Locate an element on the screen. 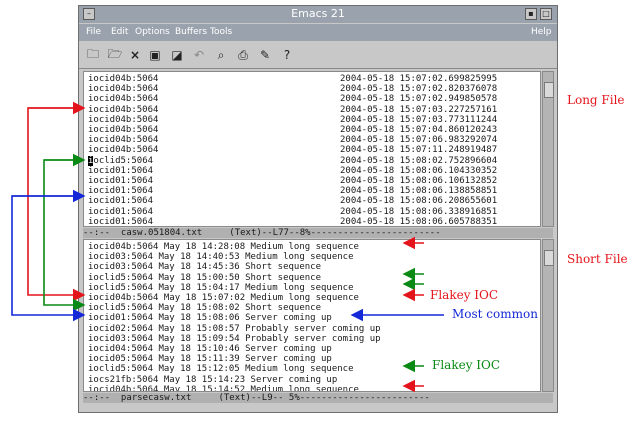 The image size is (634, 421). red-connector-arrow is located at coordinates (56, 204).